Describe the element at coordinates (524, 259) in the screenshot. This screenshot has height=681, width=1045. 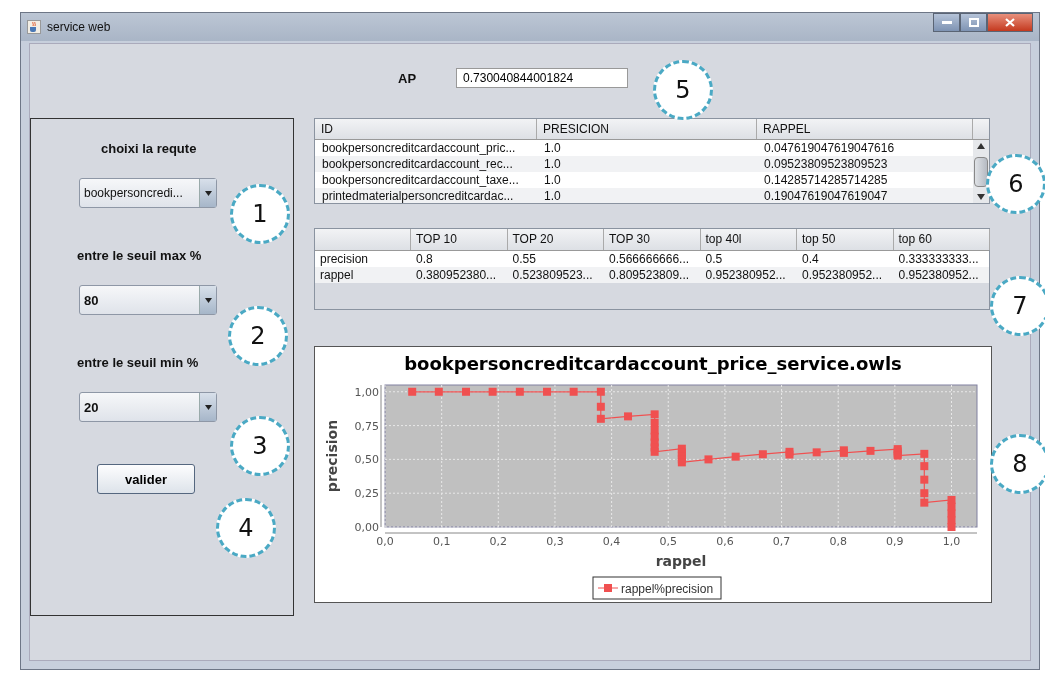
I see `table-cell-text: 0.55` at that location.